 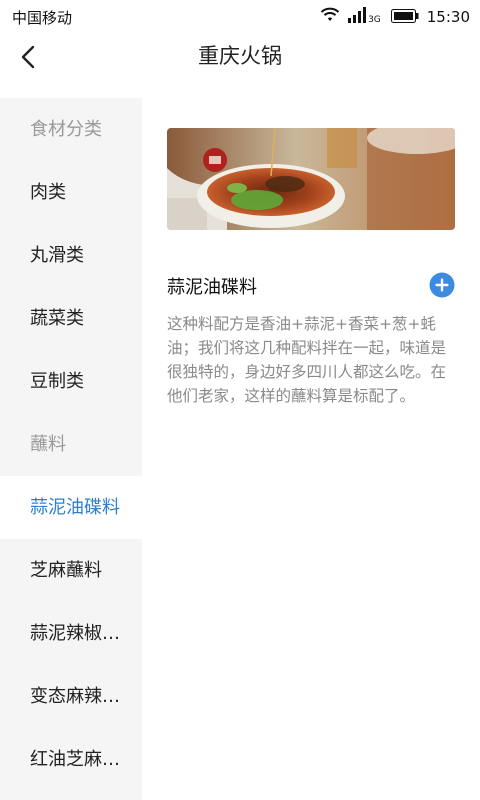 I want to click on sidebar-group-ingredients: 食材分类, so click(x=66, y=129).